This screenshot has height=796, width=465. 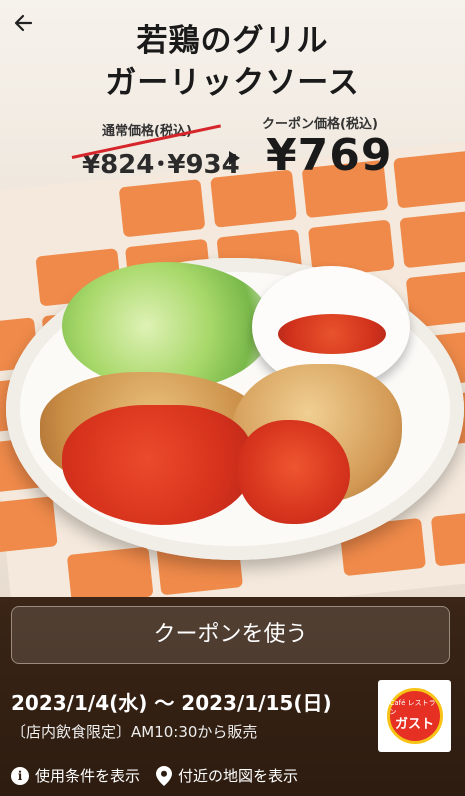 What do you see at coordinates (88, 776) in the screenshot?
I see `show-terms-label: 使用条件を表示` at bounding box center [88, 776].